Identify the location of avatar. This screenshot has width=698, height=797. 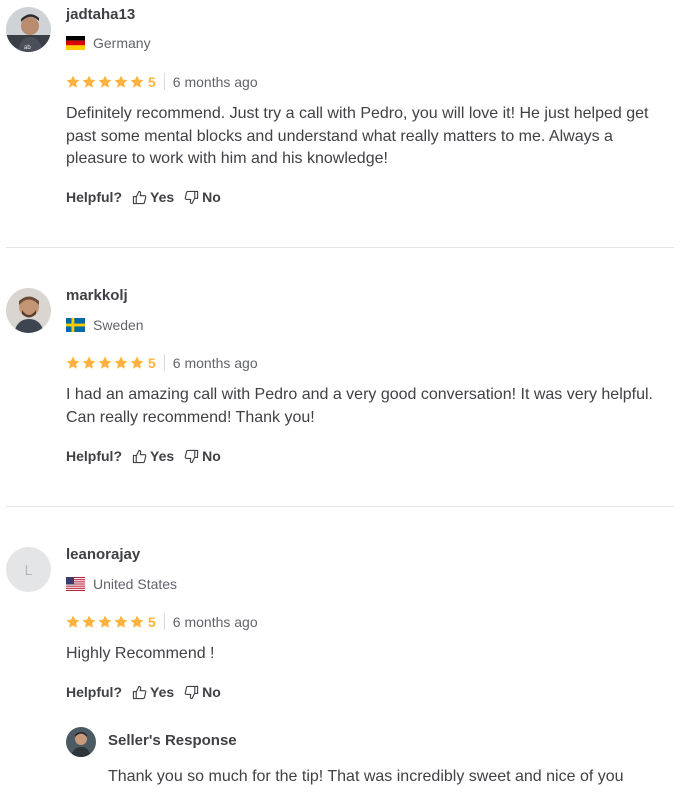
(28, 310).